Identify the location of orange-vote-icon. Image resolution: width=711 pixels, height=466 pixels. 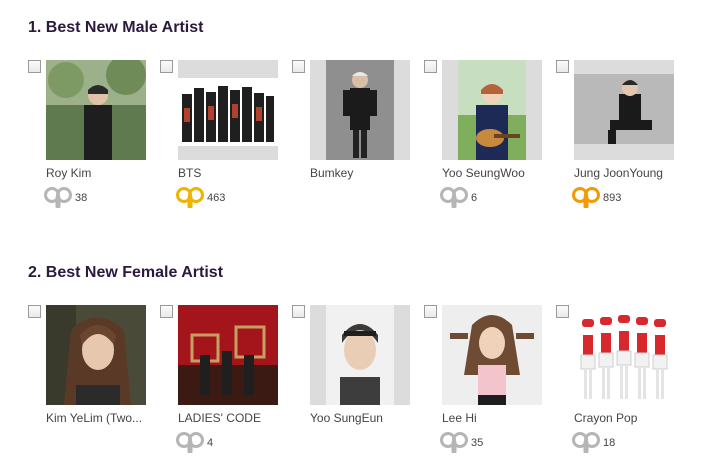
(586, 198).